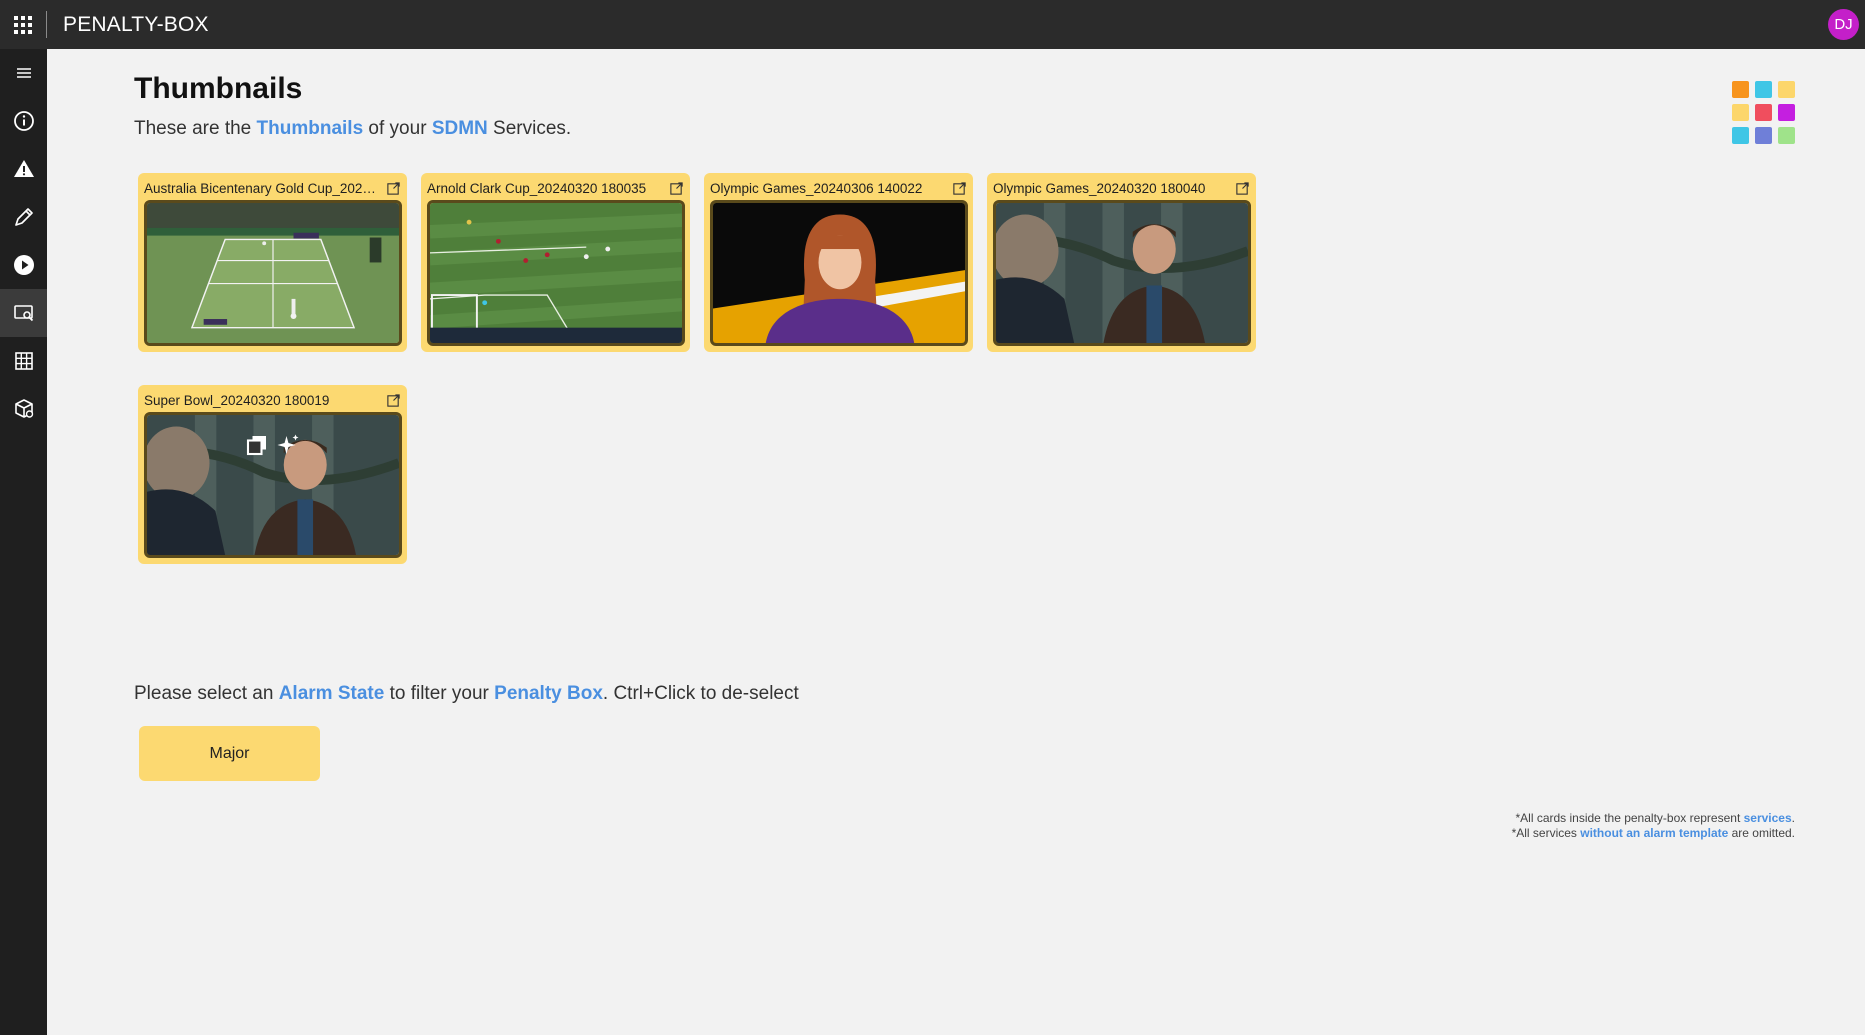 This screenshot has width=1865, height=1035. I want to click on sidebar-item-packages, so click(23, 409).